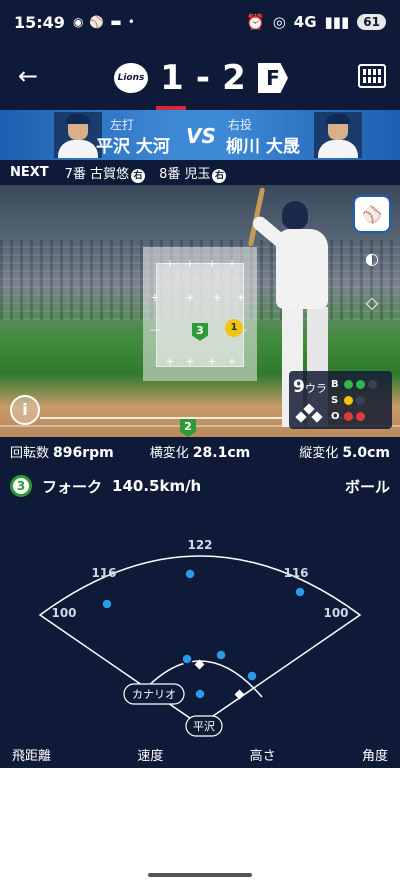 The width and height of the screenshot is (400, 888). Describe the element at coordinates (131, 78) in the screenshot. I see `lions-logo: Lions` at that location.